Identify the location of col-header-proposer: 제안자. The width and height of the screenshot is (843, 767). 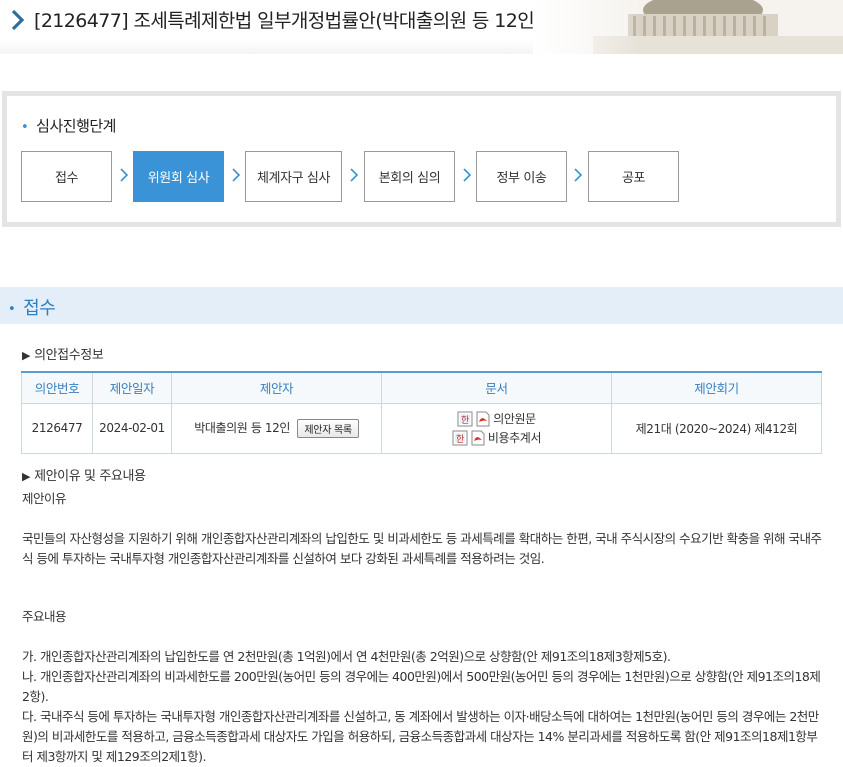
(276, 387).